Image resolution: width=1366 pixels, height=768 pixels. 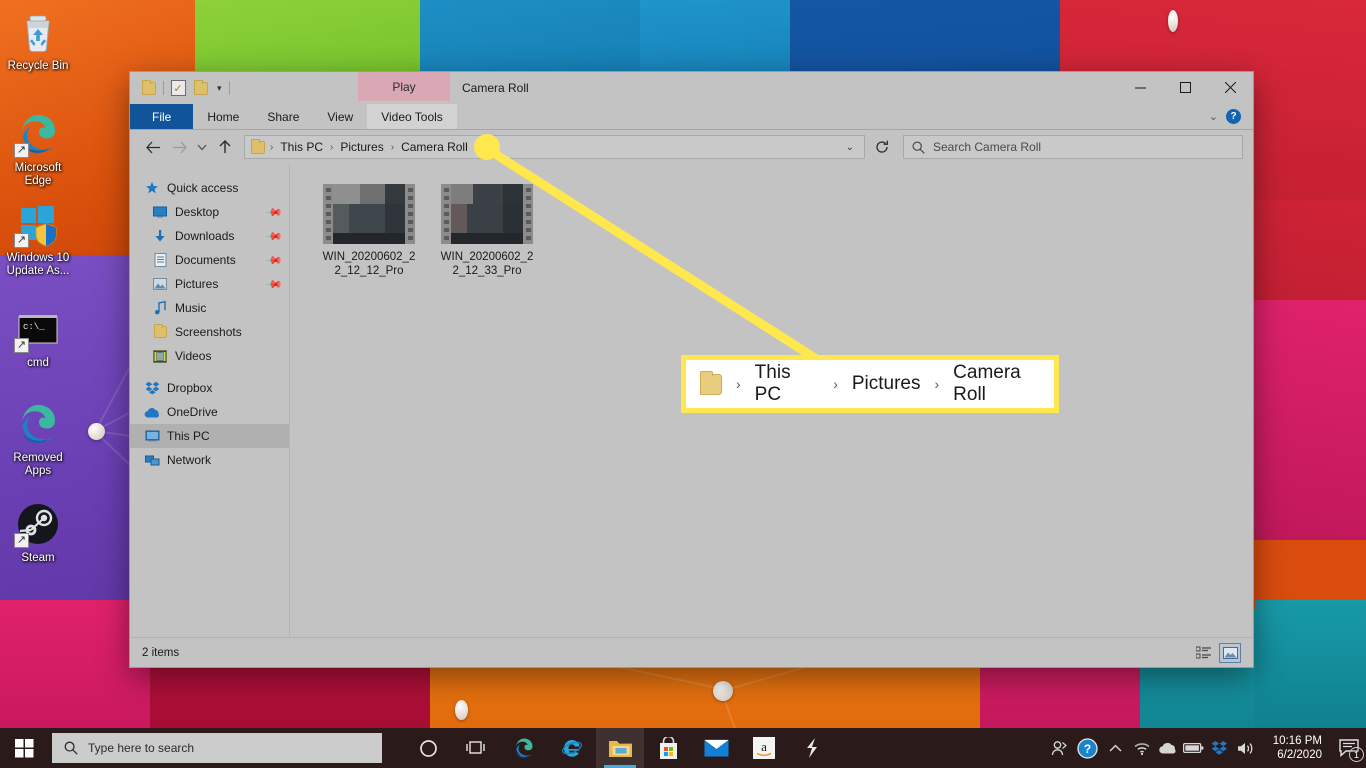 What do you see at coordinates (1060, 748) in the screenshot?
I see `people-icon` at bounding box center [1060, 748].